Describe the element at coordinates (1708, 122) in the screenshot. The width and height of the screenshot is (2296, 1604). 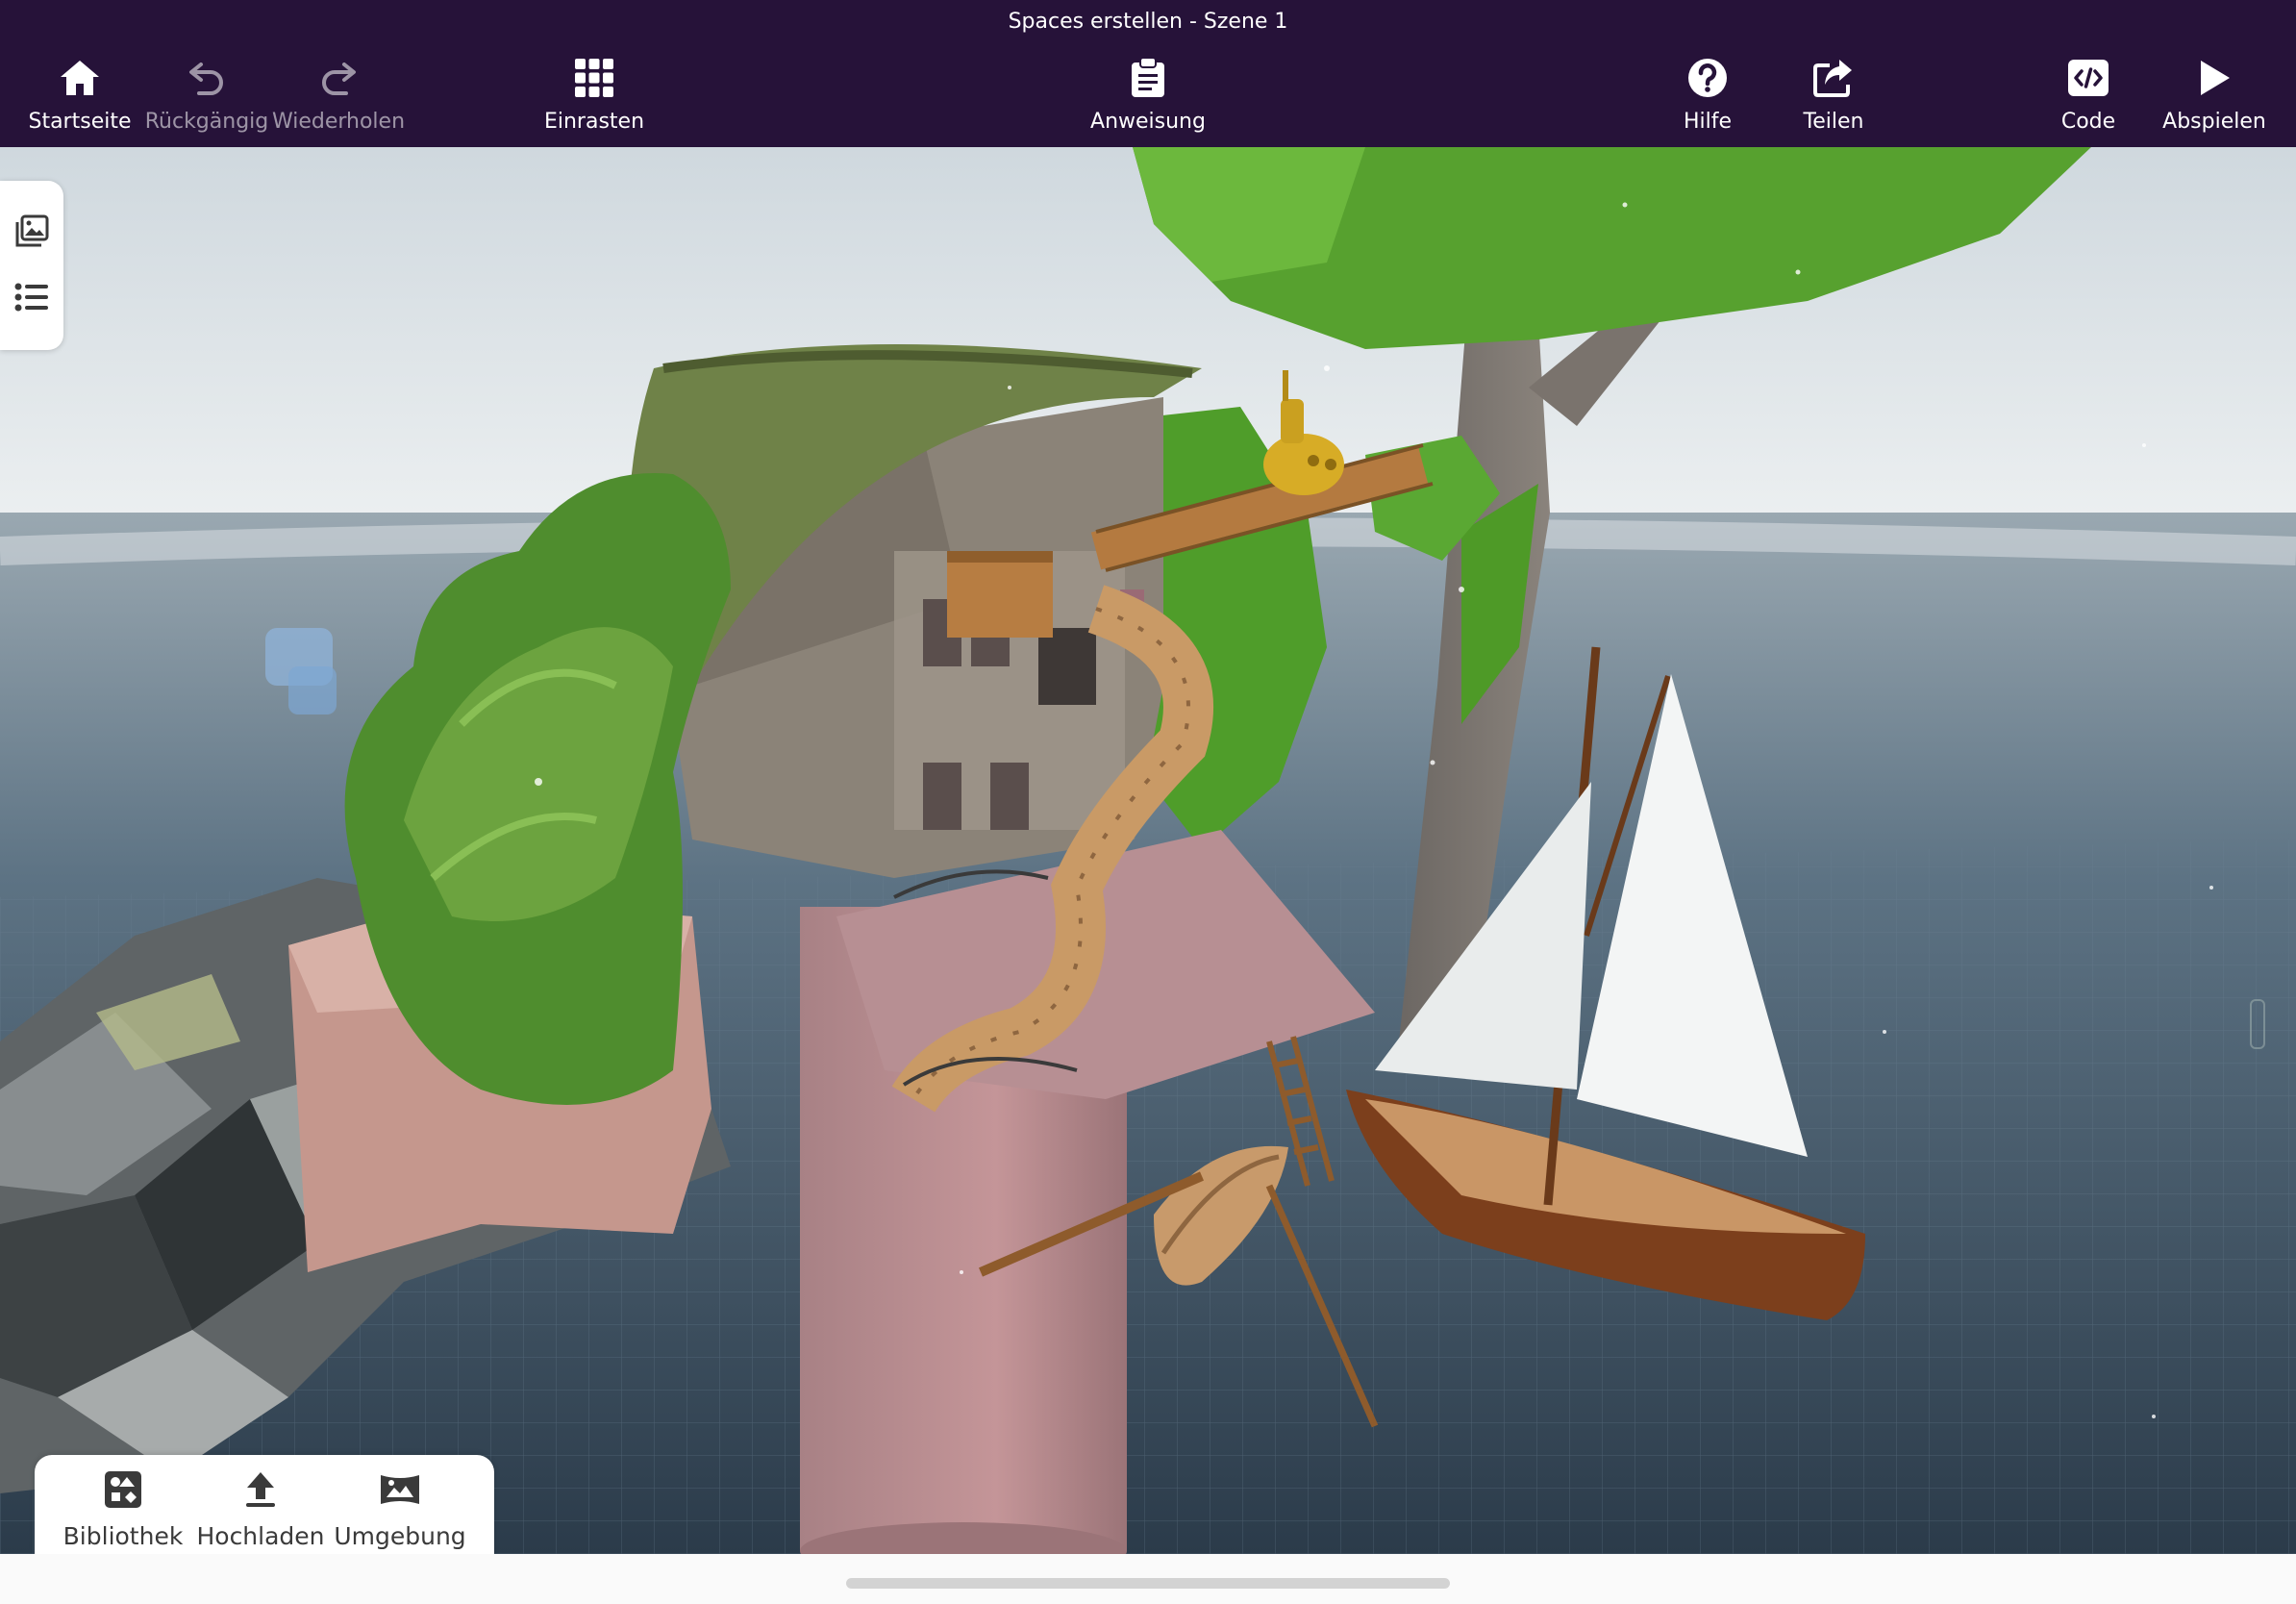
I see `help-label: Hilfe` at that location.